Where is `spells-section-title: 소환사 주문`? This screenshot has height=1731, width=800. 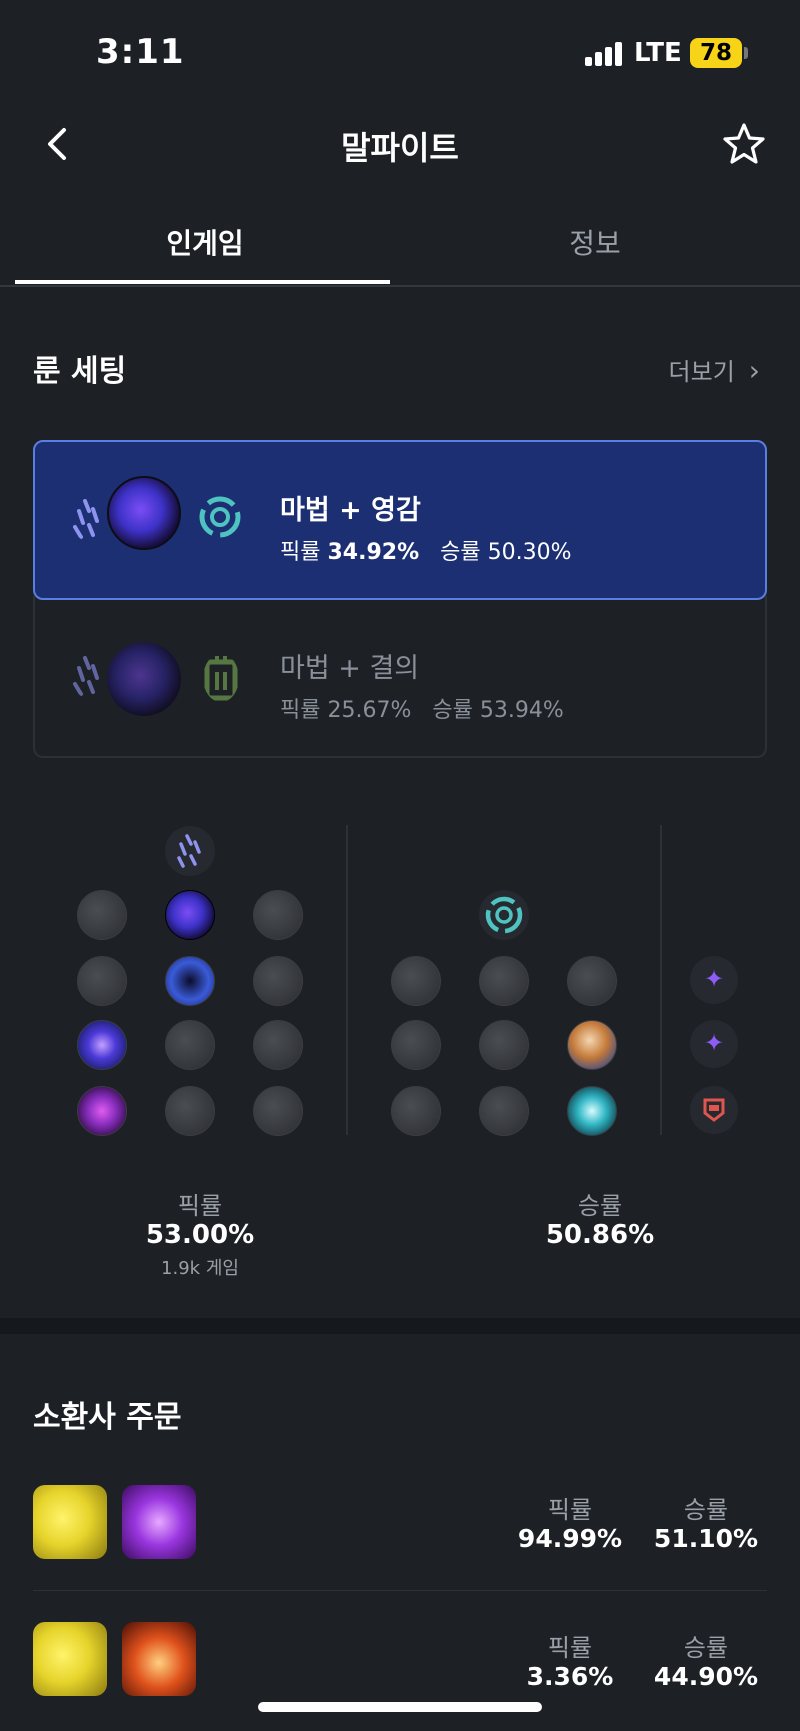 spells-section-title: 소환사 주문 is located at coordinates (107, 1417).